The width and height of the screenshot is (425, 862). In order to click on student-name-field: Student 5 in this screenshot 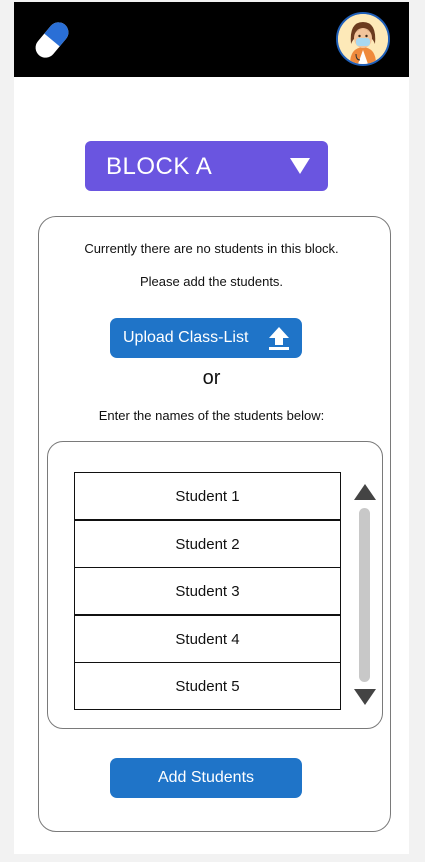, I will do `click(207, 686)`.